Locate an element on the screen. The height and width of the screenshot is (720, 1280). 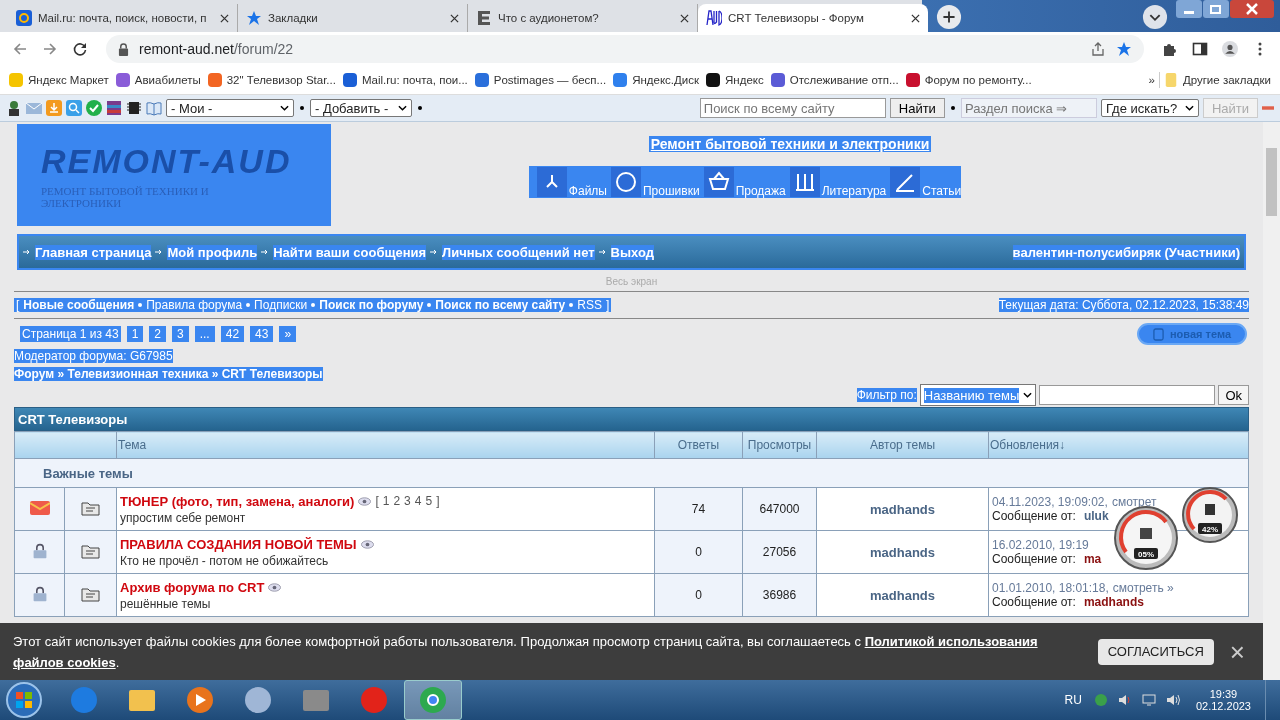
scrollbar is located at coordinates (1271, 401).